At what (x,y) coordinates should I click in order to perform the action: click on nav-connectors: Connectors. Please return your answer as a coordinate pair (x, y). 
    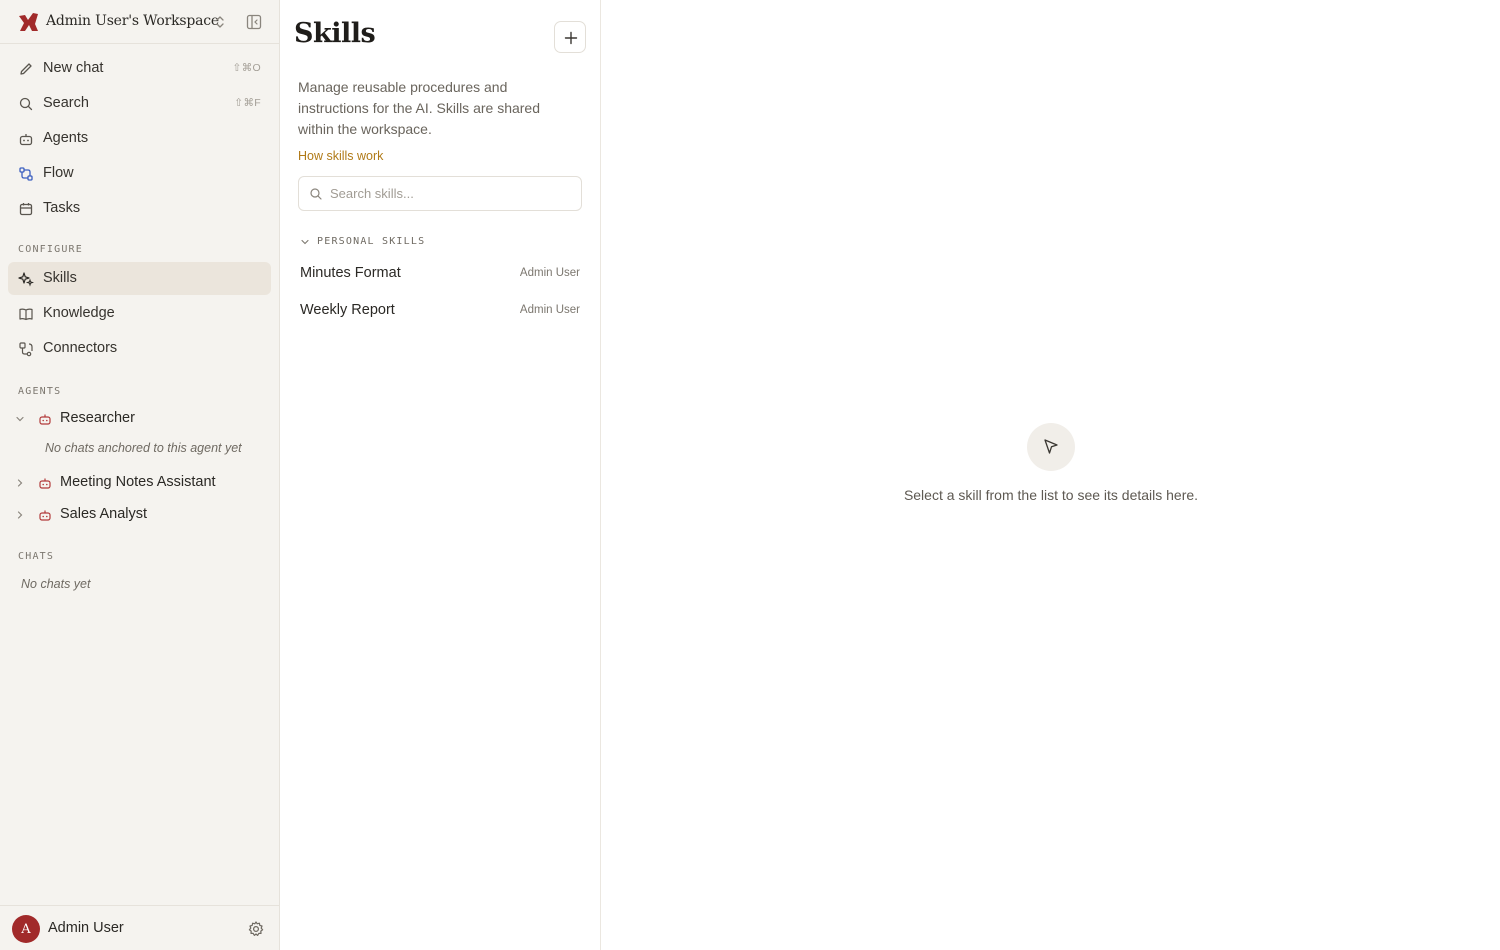
    Looking at the image, I should click on (139, 348).